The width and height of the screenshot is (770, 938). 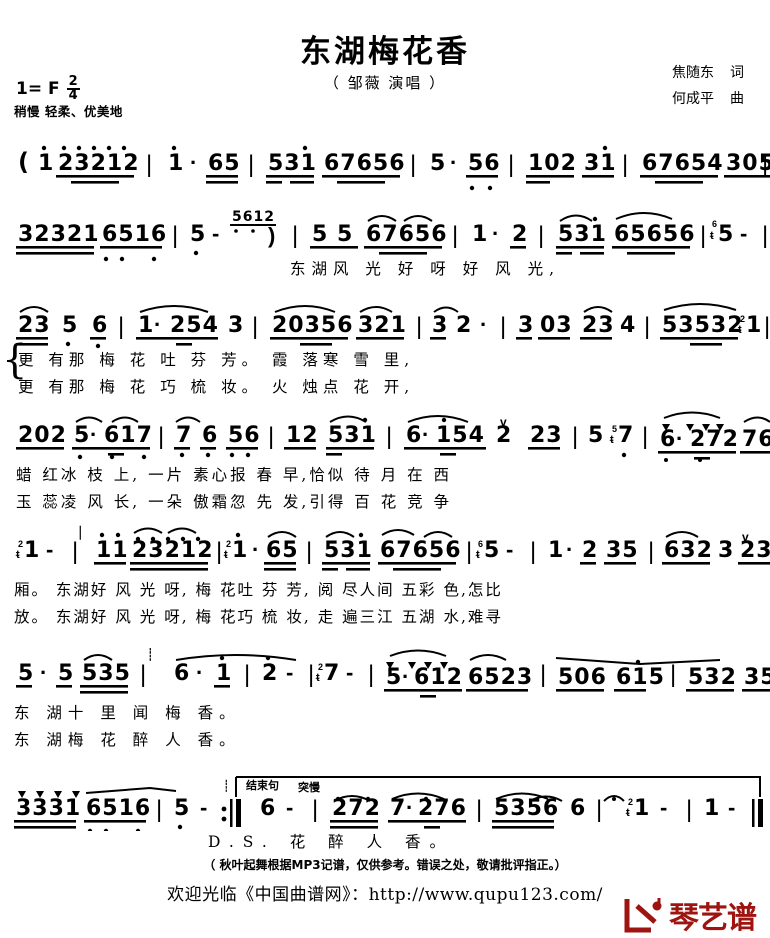 What do you see at coordinates (234, 475) in the screenshot?
I see `line-4-lyrics-1: 蜡 红冰 枝 上, 一片 素心报 春 早,恰似 待 月 在 西` at bounding box center [234, 475].